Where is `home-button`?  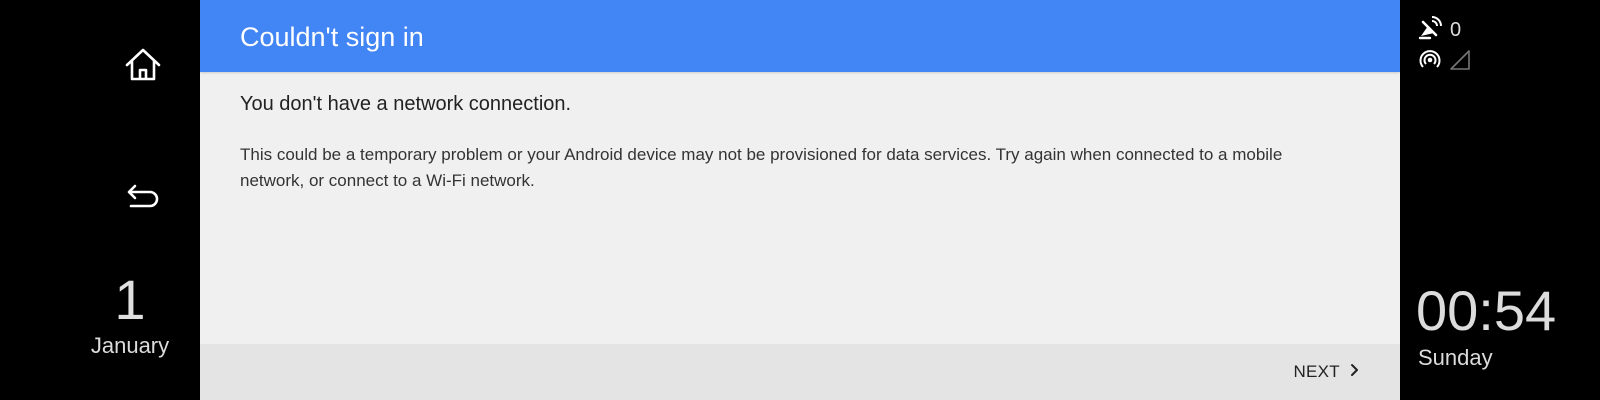
home-button is located at coordinates (143, 67).